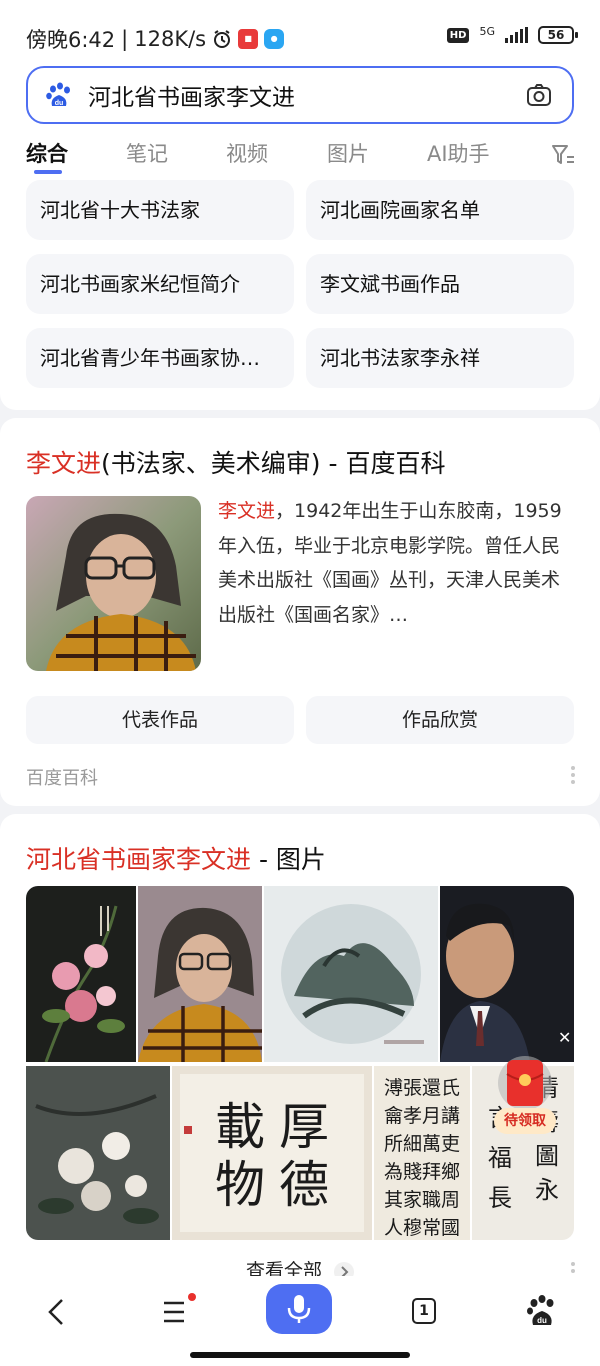 This screenshot has height=1366, width=600. Describe the element at coordinates (288, 859) in the screenshot. I see `images-title-rest: - 图片` at that location.